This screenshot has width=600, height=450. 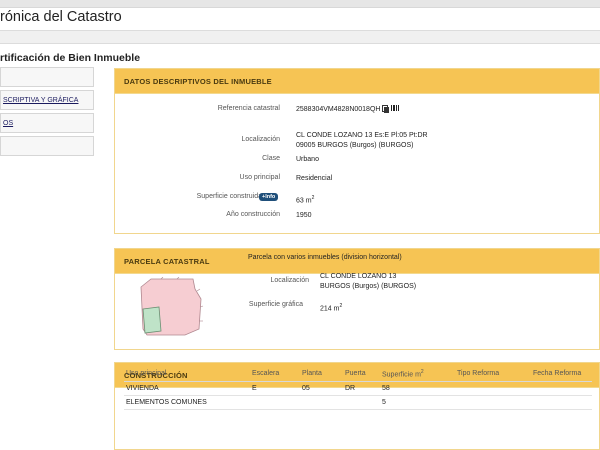 I want to click on panel-title: DATOS DESCRIPTIVOS DEL INMUEBLE, so click(x=357, y=81).